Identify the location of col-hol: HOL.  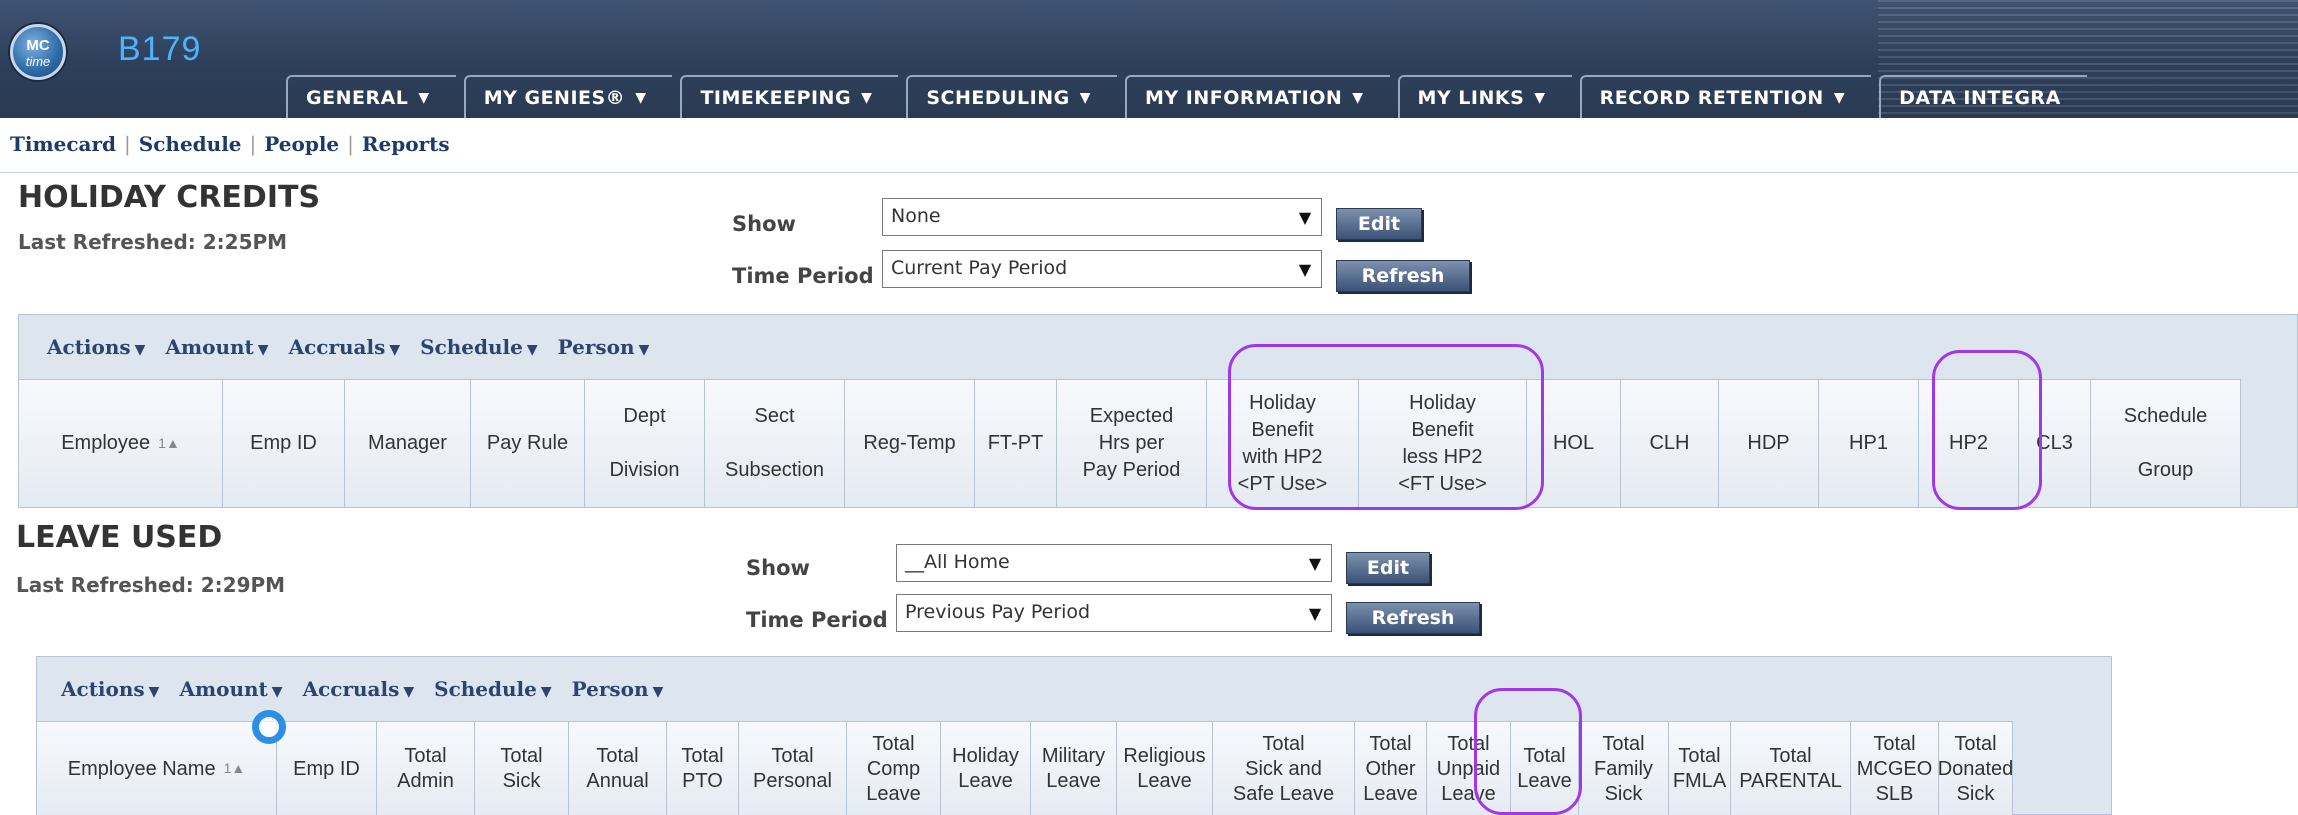
(1574, 443).